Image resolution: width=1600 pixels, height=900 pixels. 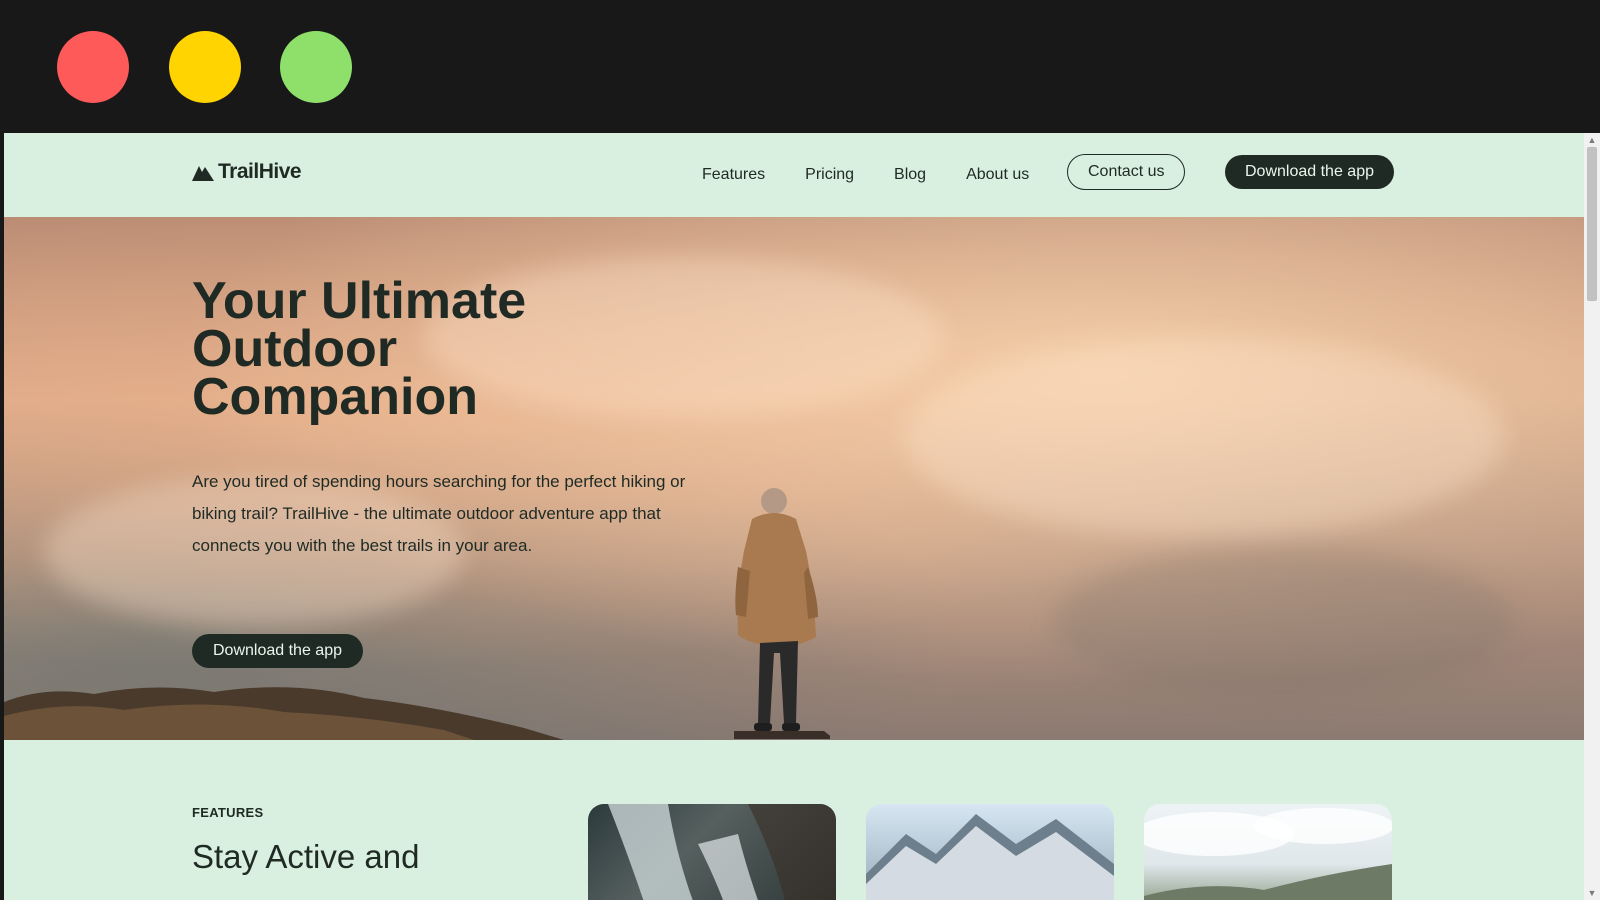 I want to click on features-heading: Stay Active and, so click(x=306, y=856).